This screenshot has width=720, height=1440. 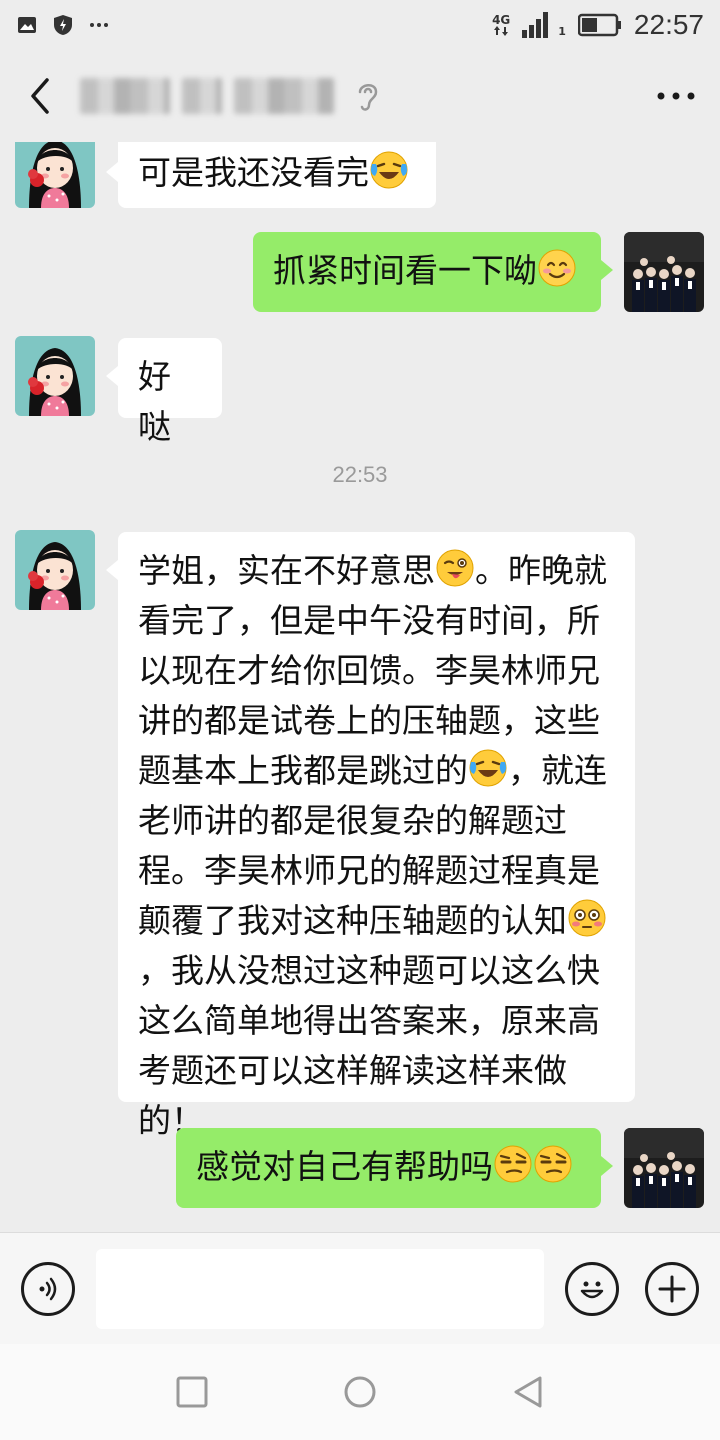 I want to click on plus-icon, so click(x=672, y=1289).